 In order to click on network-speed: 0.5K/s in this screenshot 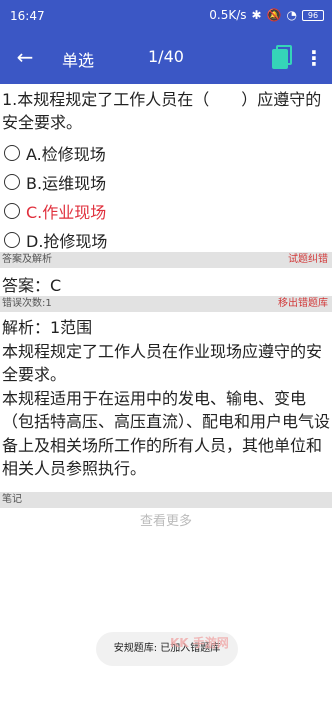, I will do `click(228, 15)`.